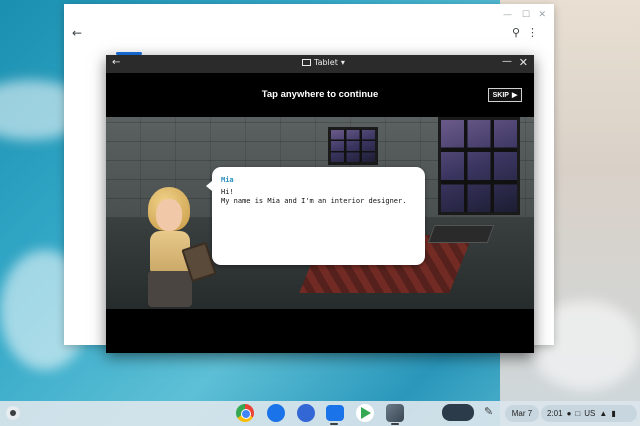 The image size is (640, 426). Describe the element at coordinates (488, 411) in the screenshot. I see `stylus-icon: ✎` at that location.